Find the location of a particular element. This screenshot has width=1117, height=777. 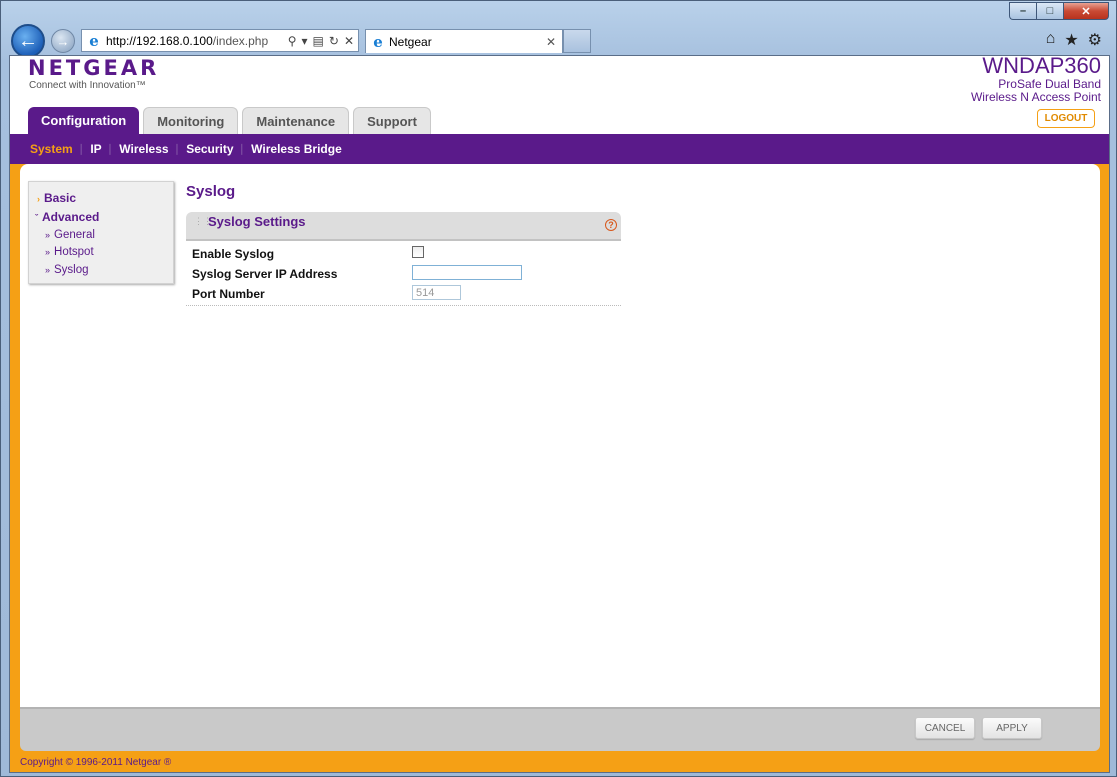

back-button: ← is located at coordinates (28, 41).